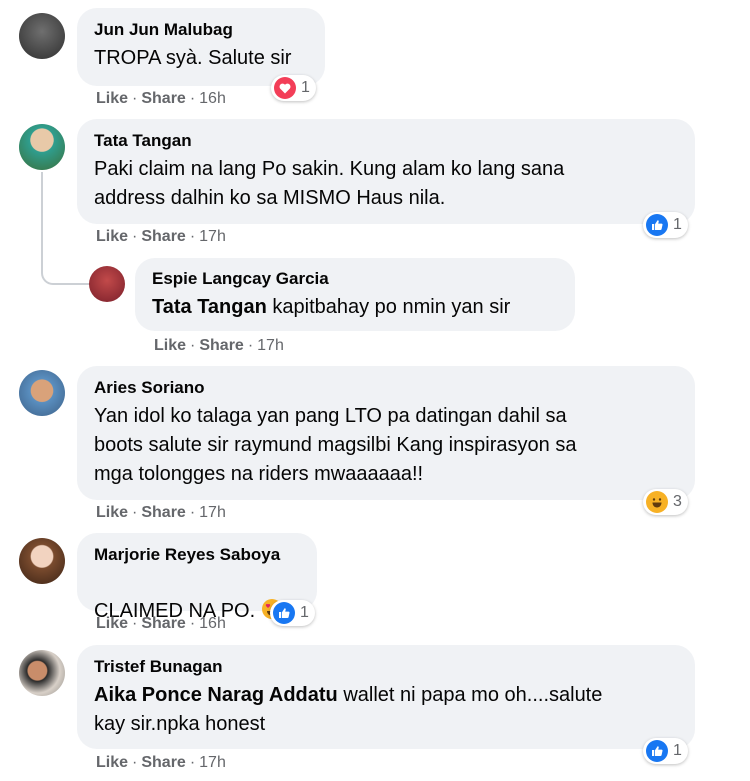 This screenshot has width=750, height=781. Describe the element at coordinates (331, 307) in the screenshot. I see `comment-text: Tata Tangan kapitbahay po nmin yan sir` at that location.